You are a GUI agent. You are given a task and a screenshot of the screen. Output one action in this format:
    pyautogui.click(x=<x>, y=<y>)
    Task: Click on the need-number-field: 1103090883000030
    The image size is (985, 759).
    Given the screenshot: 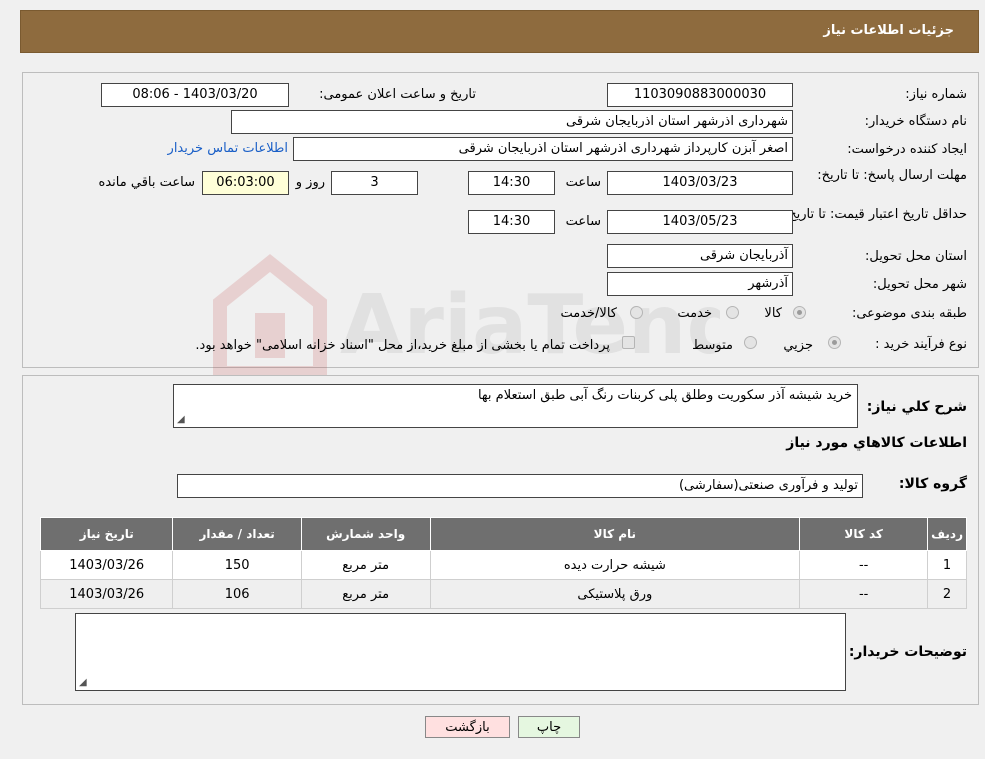 What is the action you would take?
    pyautogui.click(x=700, y=95)
    